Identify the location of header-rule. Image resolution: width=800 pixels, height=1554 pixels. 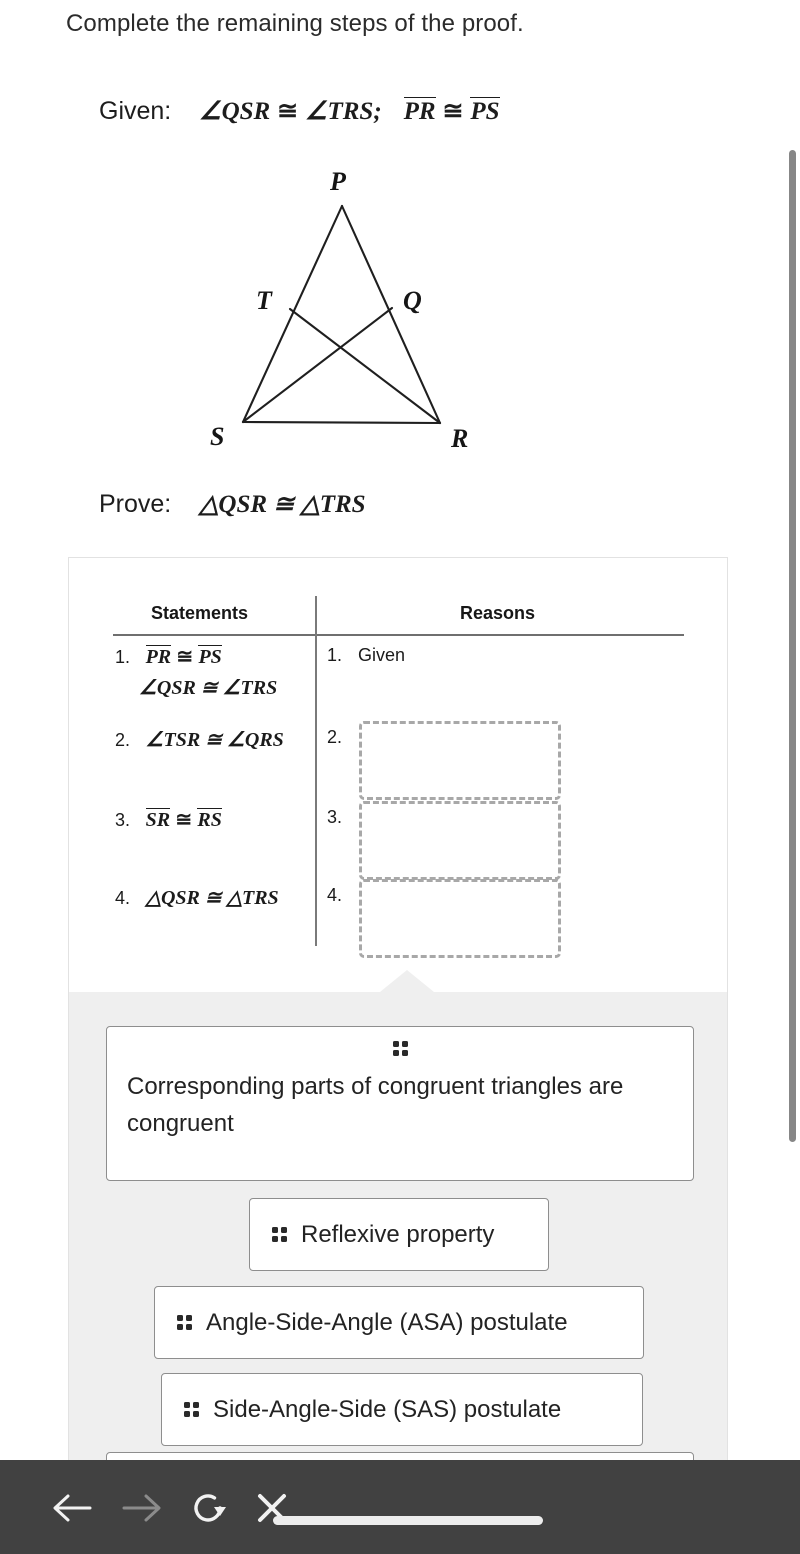
(398, 635).